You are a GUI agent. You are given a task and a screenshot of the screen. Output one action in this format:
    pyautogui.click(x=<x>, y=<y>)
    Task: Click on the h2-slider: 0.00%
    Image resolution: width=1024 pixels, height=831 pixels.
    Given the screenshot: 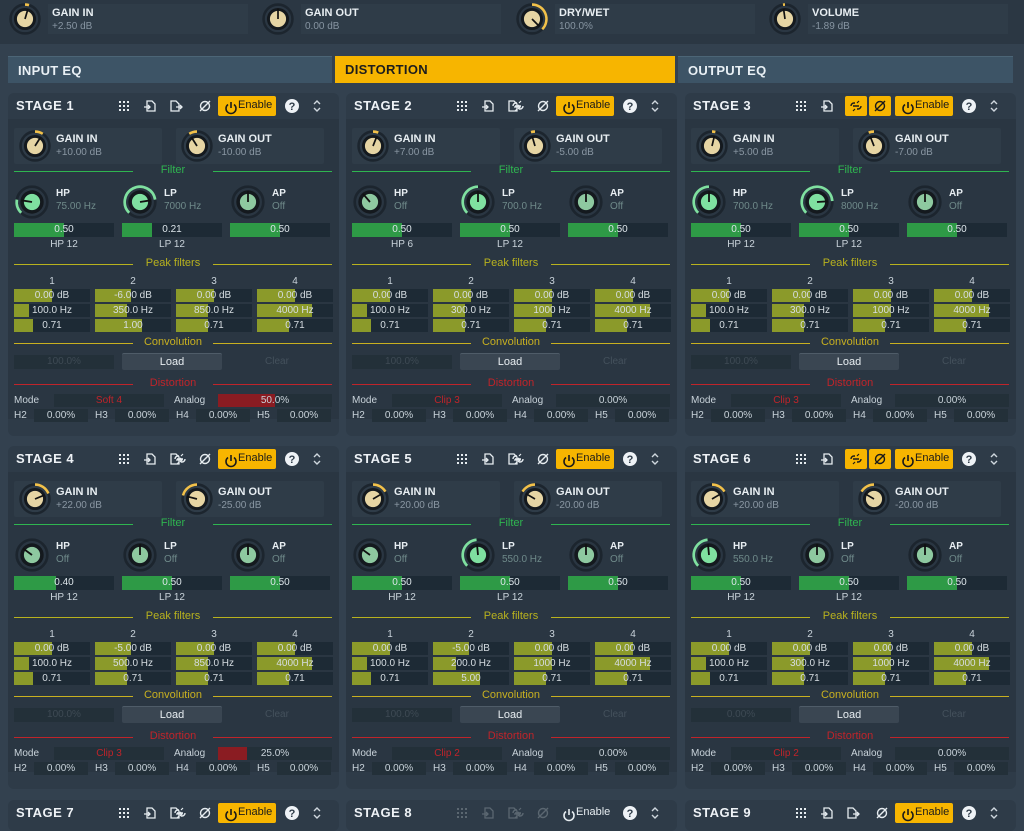 What is the action you would take?
    pyautogui.click(x=738, y=768)
    